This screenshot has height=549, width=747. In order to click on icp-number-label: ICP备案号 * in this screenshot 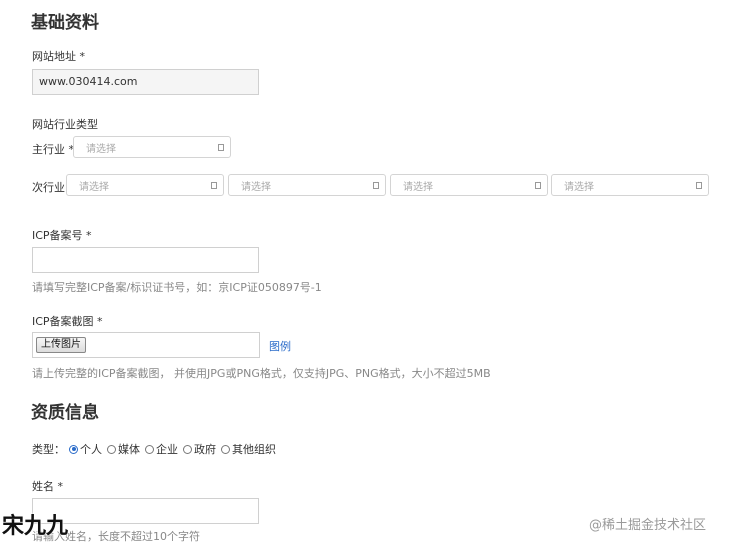, I will do `click(62, 235)`.